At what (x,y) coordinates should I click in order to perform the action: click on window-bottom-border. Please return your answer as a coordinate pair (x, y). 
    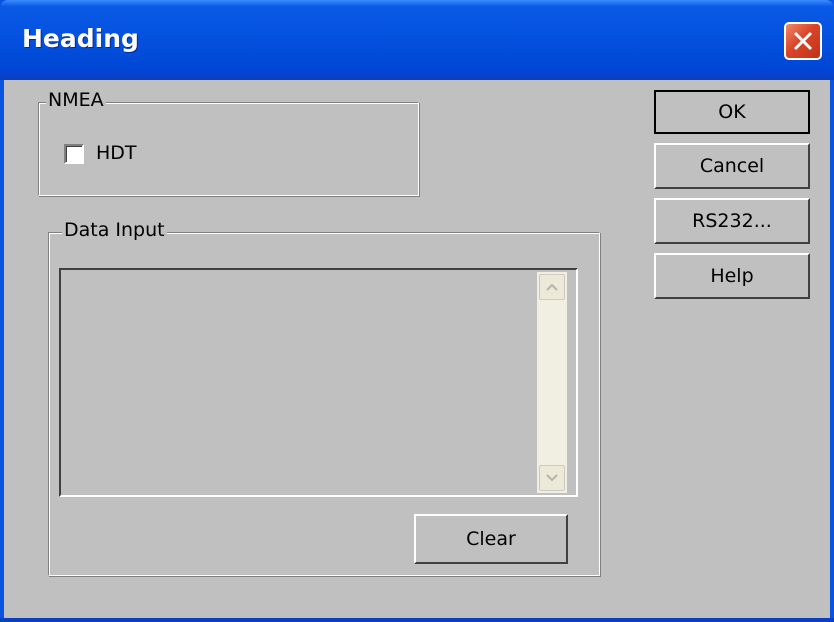
    Looking at the image, I should click on (417, 620).